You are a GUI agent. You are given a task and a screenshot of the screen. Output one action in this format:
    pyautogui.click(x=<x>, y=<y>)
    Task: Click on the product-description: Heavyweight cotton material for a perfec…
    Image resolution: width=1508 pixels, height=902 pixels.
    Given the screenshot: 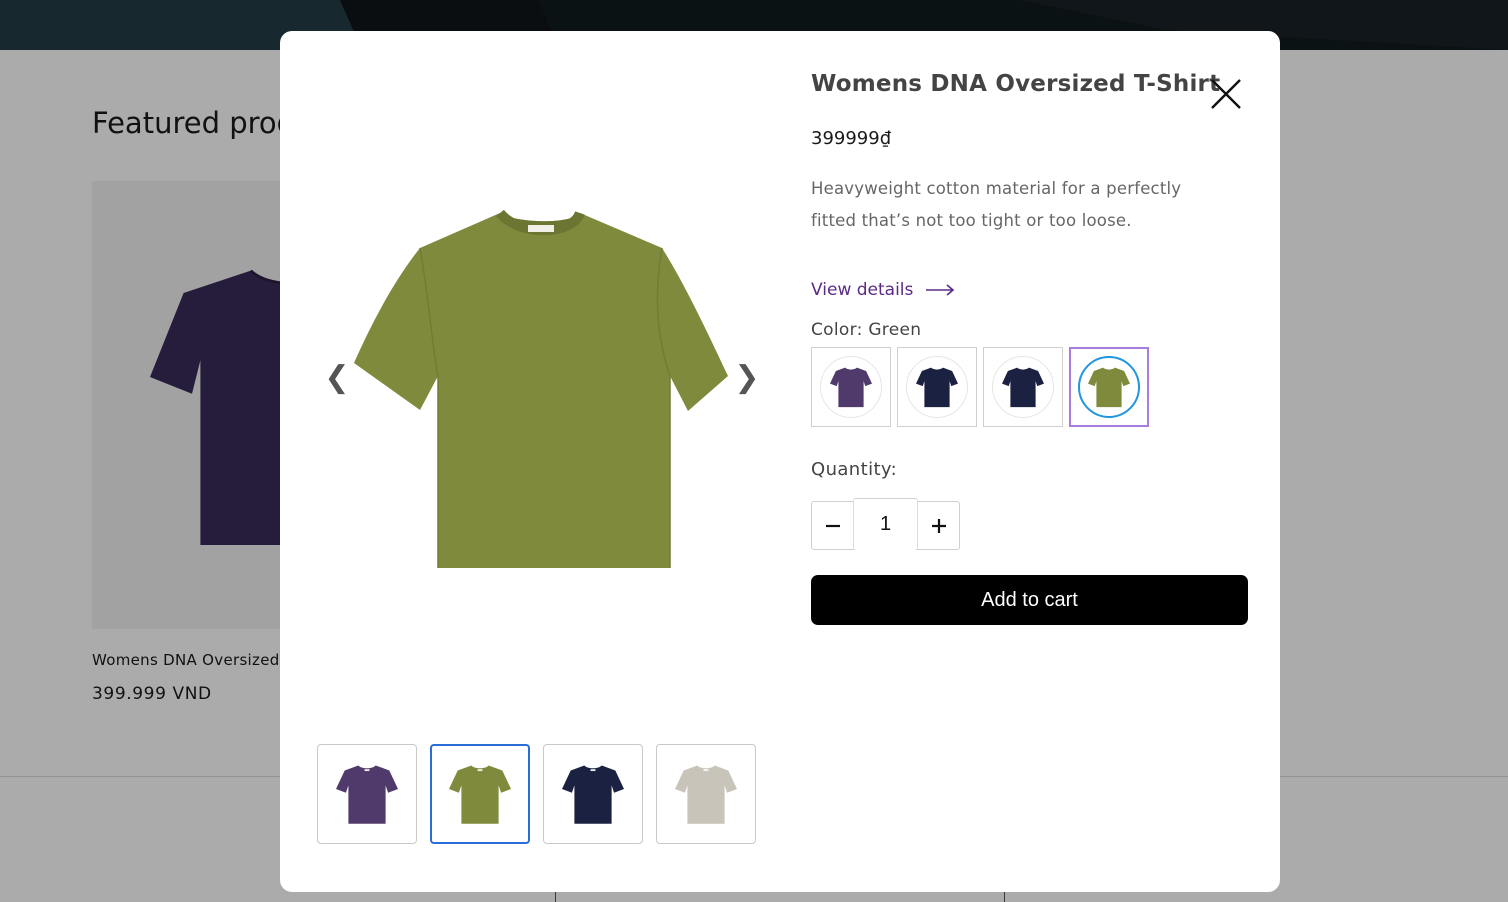 What is the action you would take?
    pyautogui.click(x=996, y=204)
    